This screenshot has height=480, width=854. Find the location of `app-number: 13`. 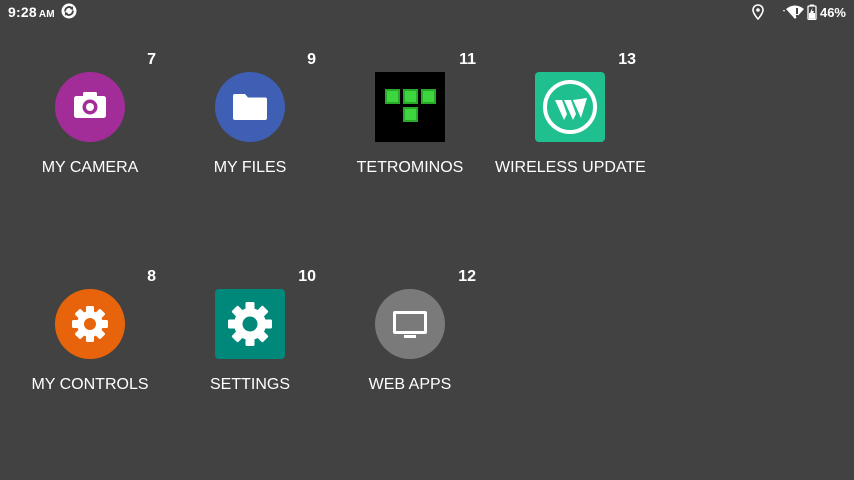

app-number: 13 is located at coordinates (627, 59).